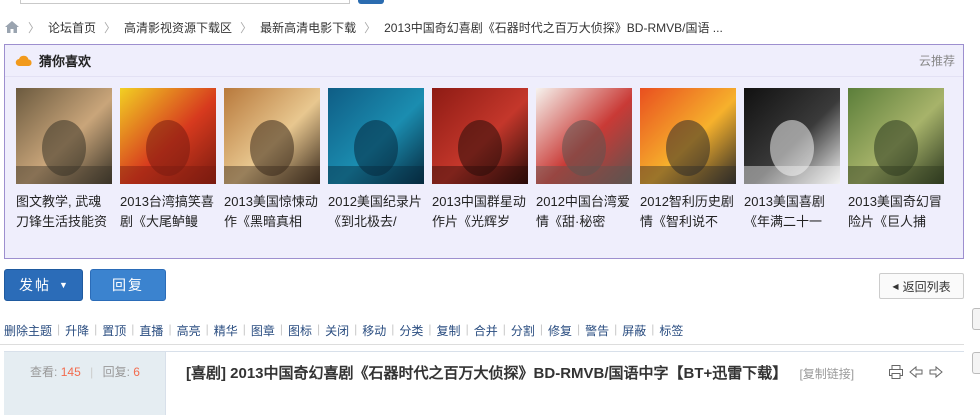 Image resolution: width=980 pixels, height=415 pixels. What do you see at coordinates (23, 60) in the screenshot?
I see `cloud-icon` at bounding box center [23, 60].